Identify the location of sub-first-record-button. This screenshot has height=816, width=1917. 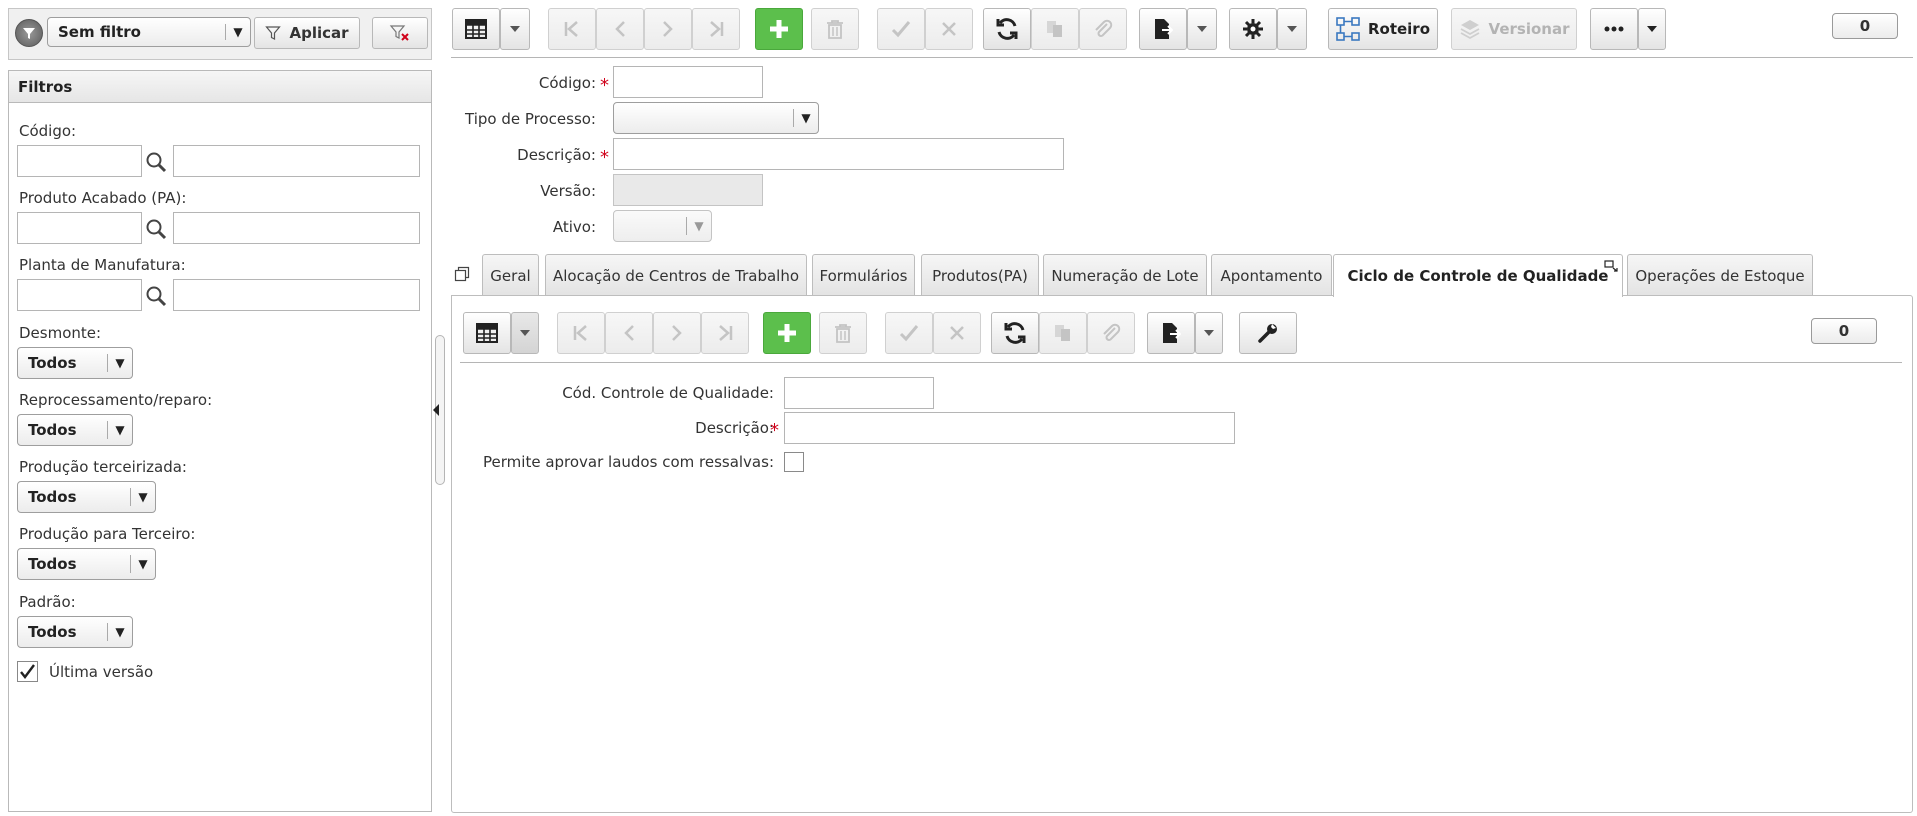
(581, 333).